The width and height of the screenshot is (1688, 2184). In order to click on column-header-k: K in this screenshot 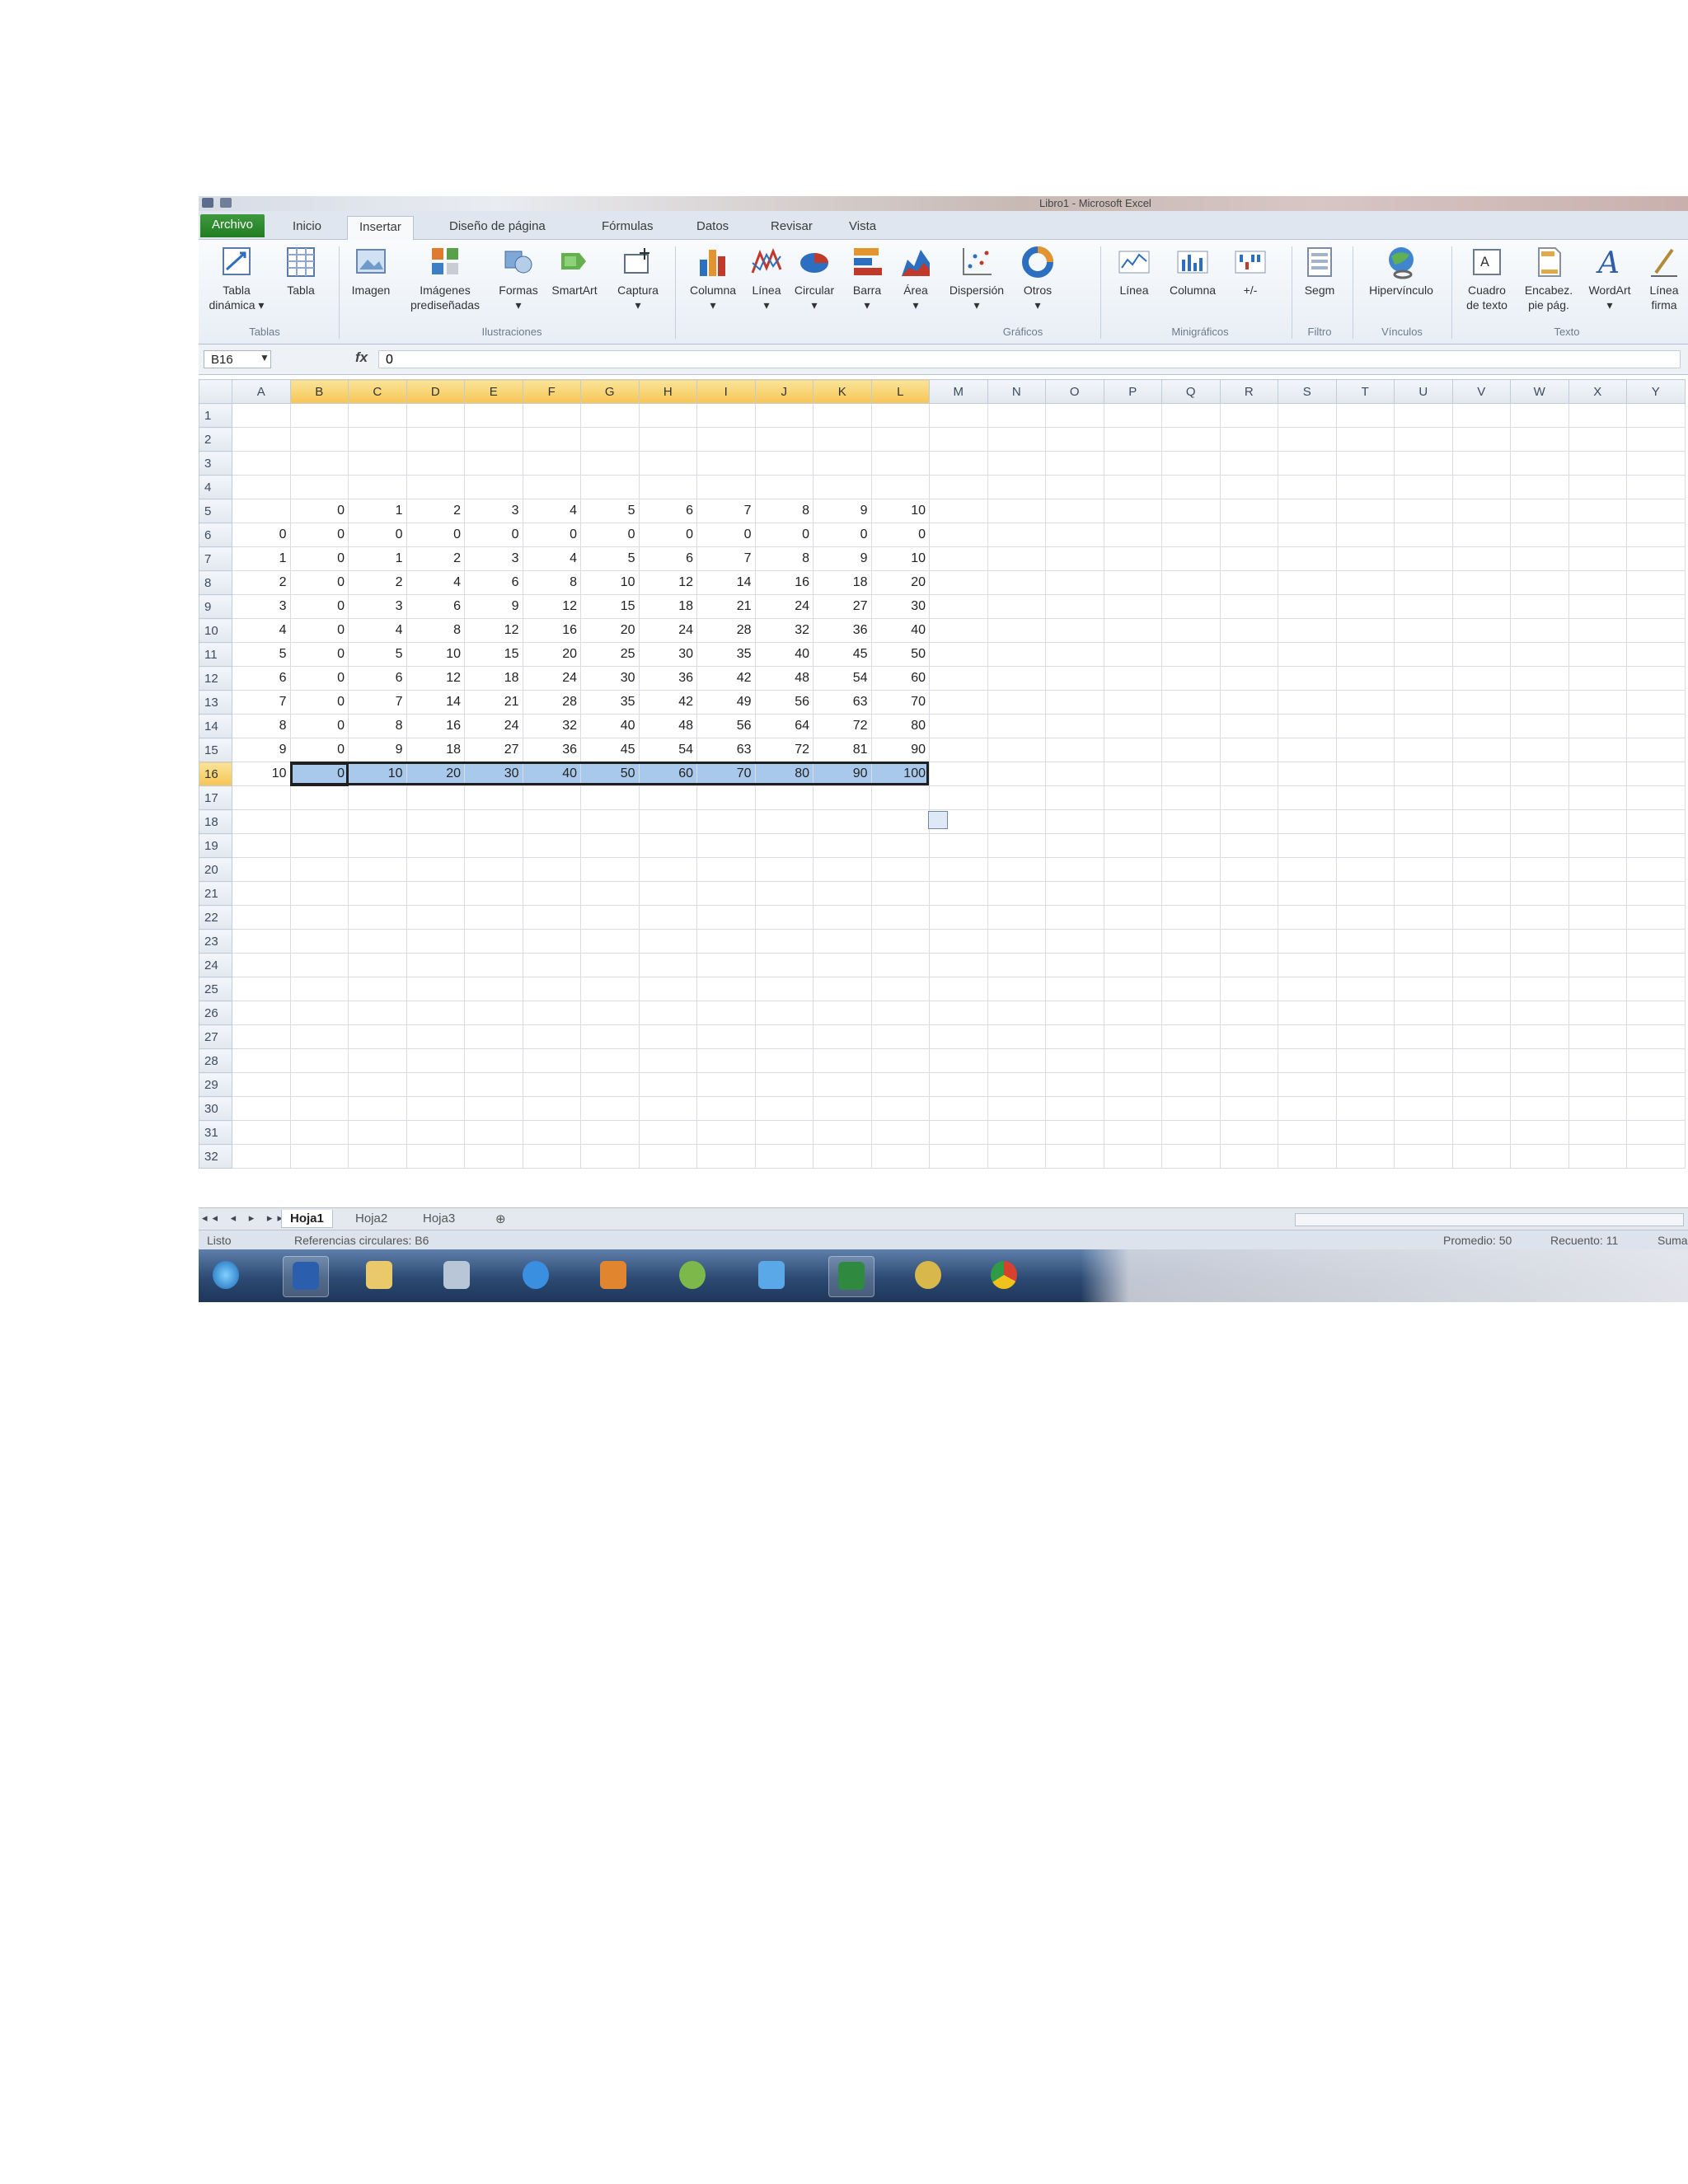, I will do `click(842, 391)`.